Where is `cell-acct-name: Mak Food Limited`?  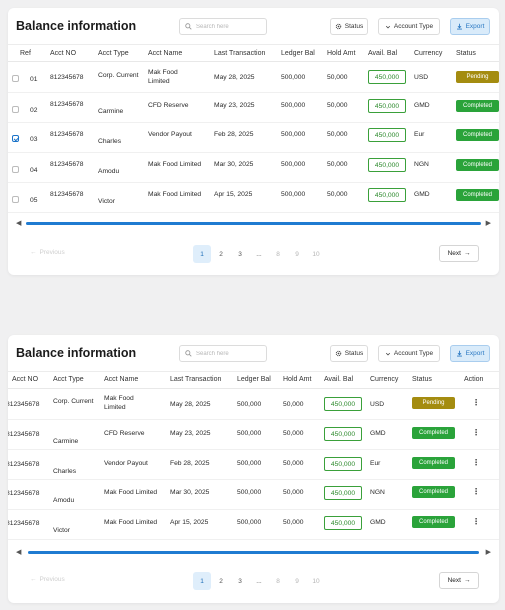
cell-acct-name: Mak Food Limited is located at coordinates (175, 164).